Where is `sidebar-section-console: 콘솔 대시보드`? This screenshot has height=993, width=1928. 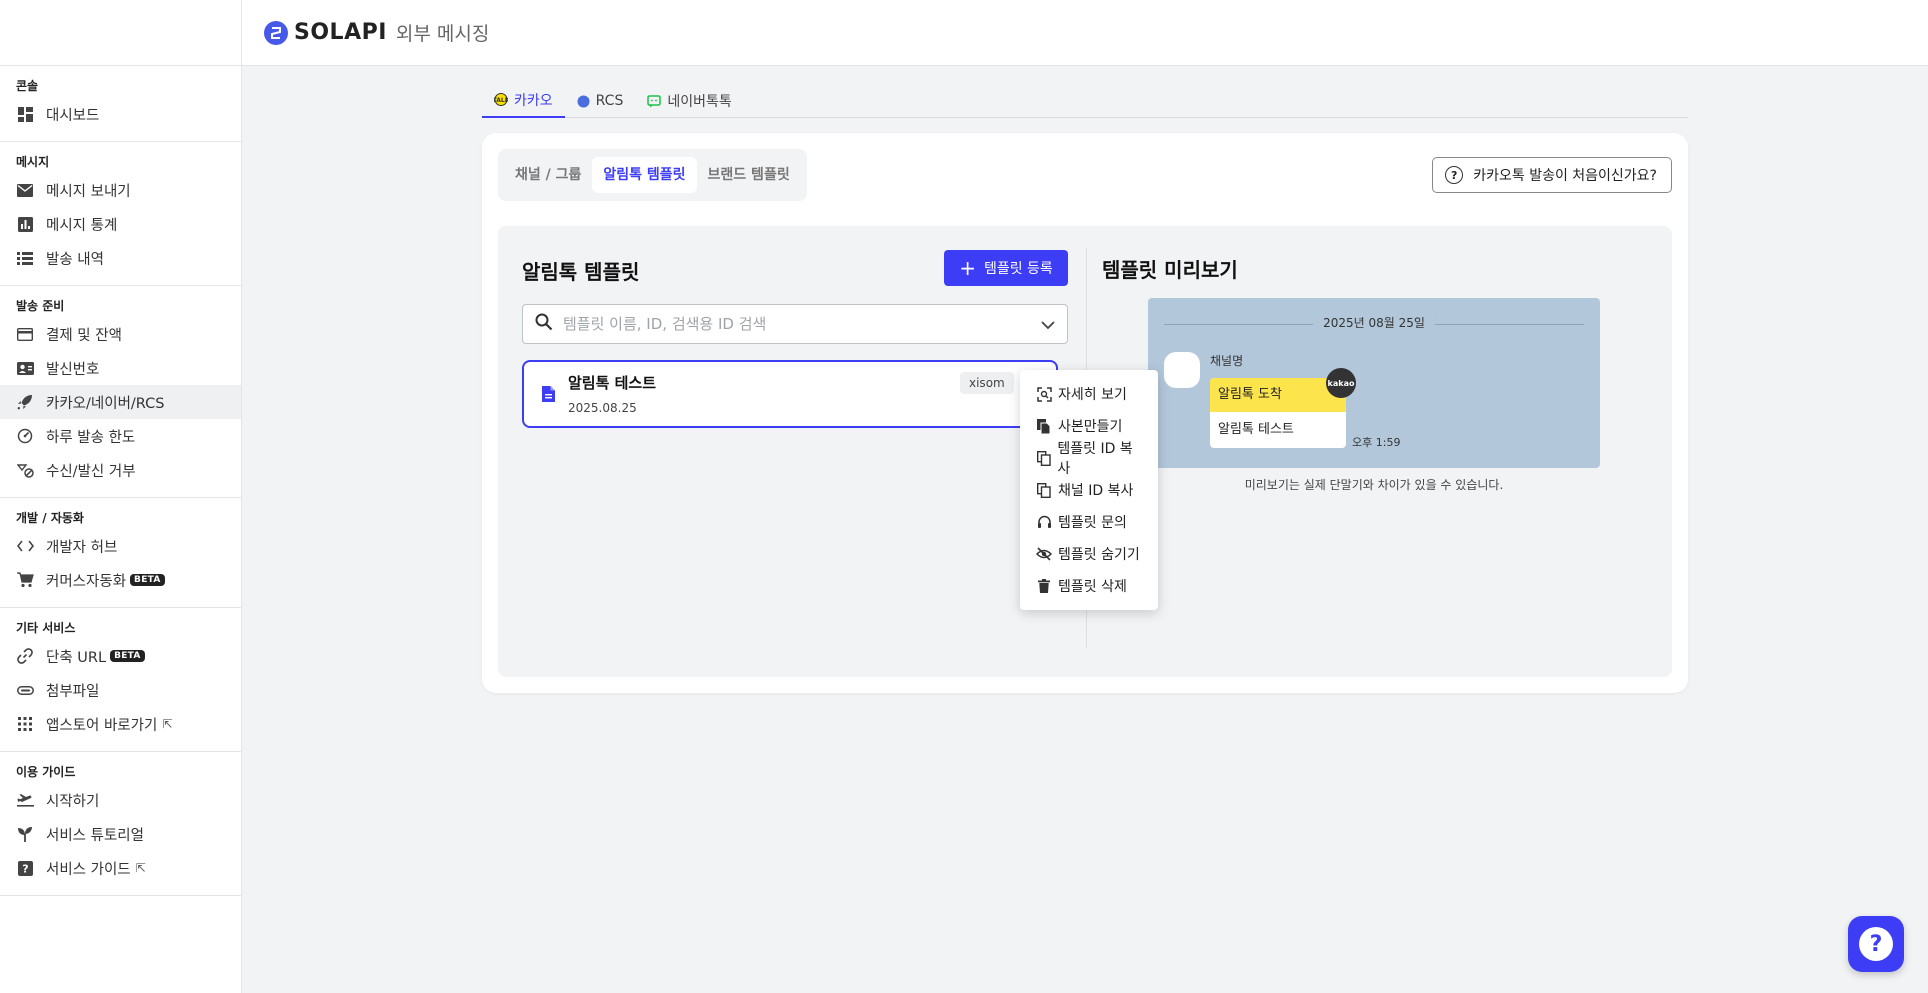
sidebar-section-console: 콘솔 대시보드 is located at coordinates (120, 104).